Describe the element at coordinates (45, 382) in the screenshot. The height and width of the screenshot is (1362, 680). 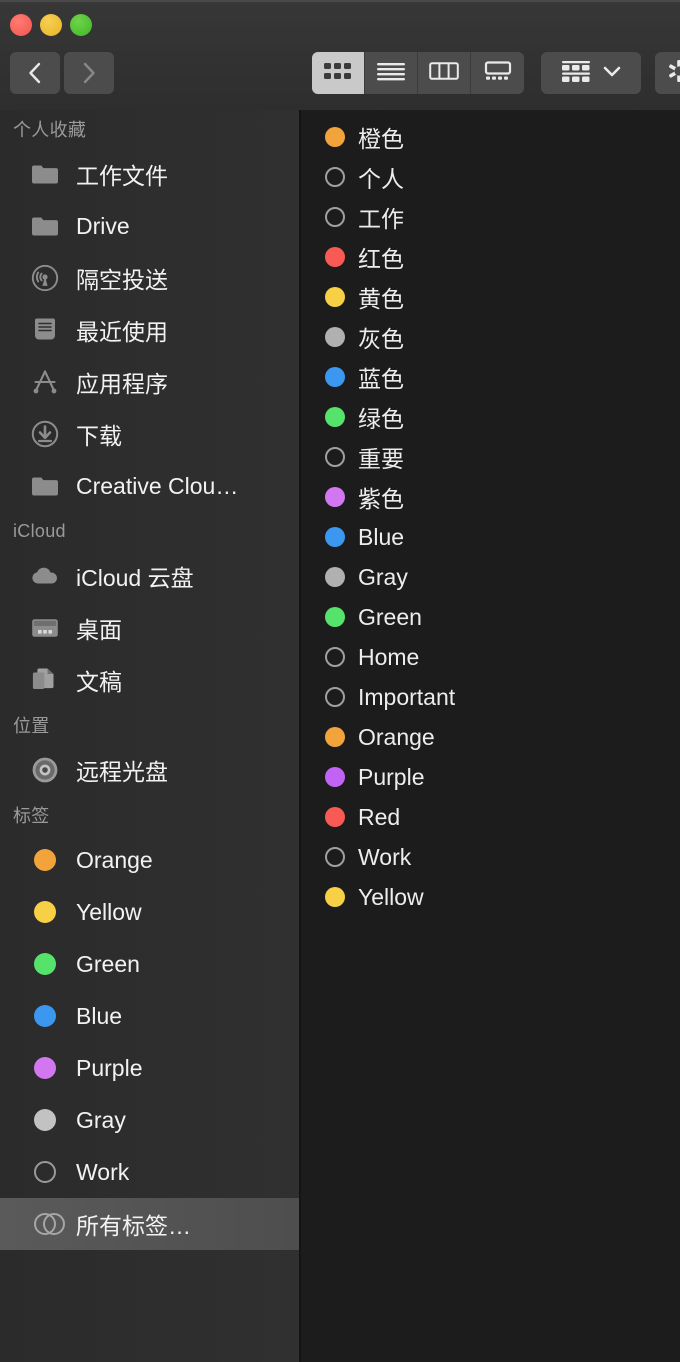
I see `applications-icon` at that location.